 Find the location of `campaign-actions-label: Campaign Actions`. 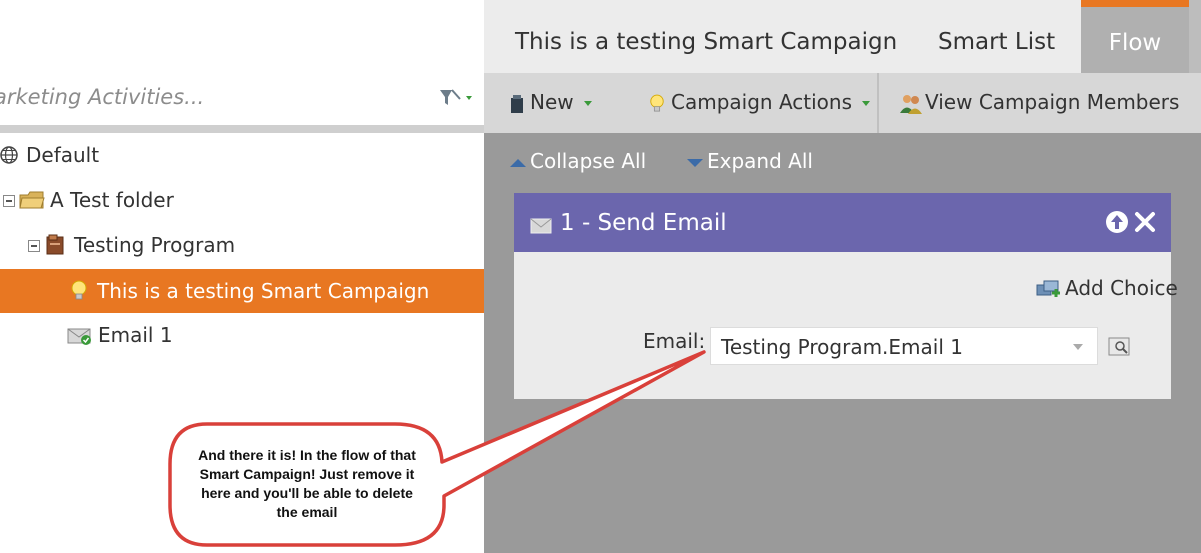

campaign-actions-label: Campaign Actions is located at coordinates (761, 102).